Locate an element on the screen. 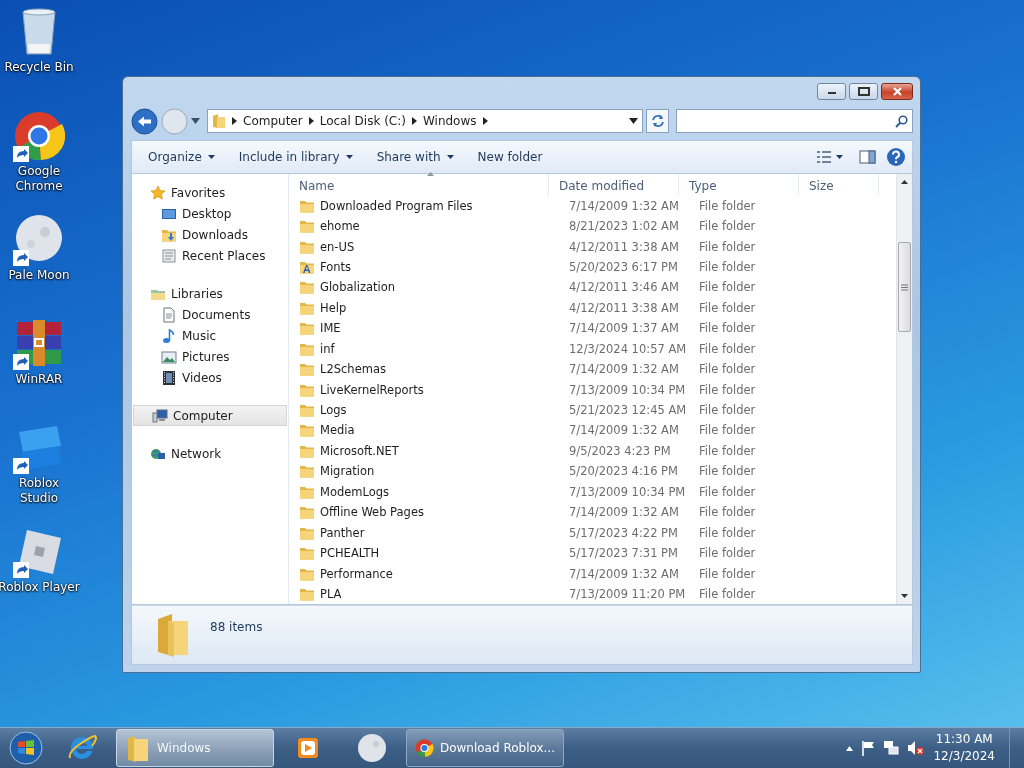 This screenshot has height=768, width=1024. flag-icon is located at coordinates (868, 748).